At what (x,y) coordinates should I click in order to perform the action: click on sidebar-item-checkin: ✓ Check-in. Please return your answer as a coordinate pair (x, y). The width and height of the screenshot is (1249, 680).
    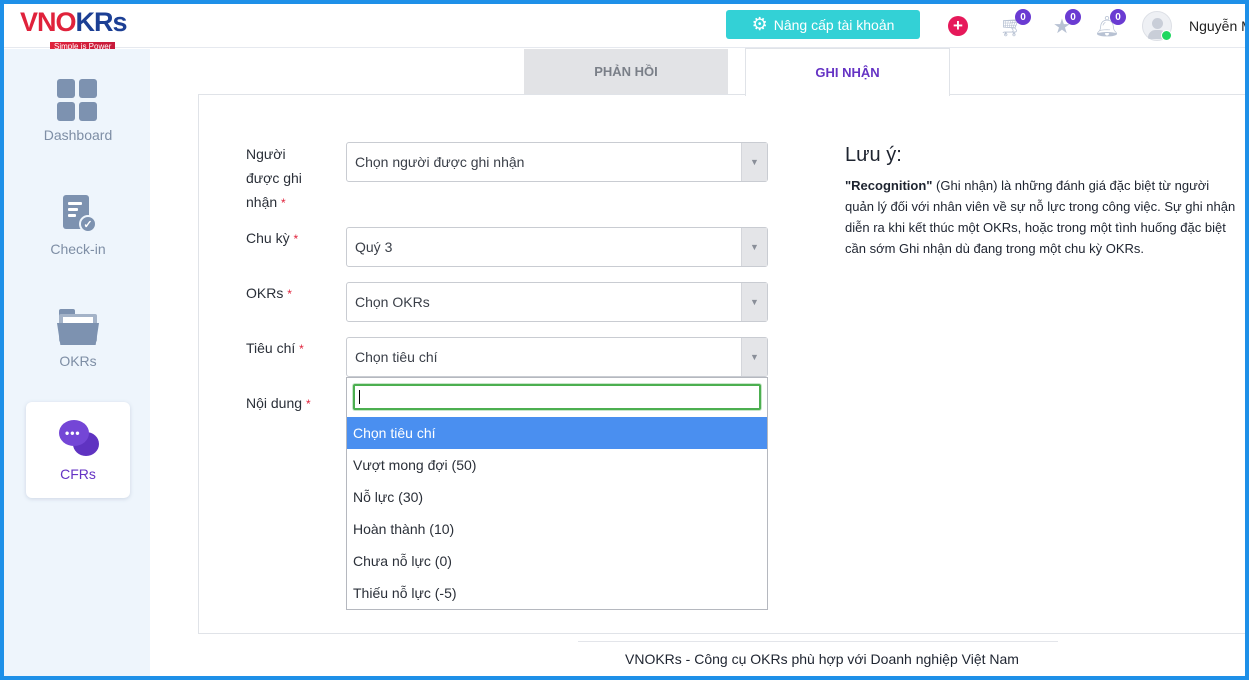
    Looking at the image, I should click on (78, 225).